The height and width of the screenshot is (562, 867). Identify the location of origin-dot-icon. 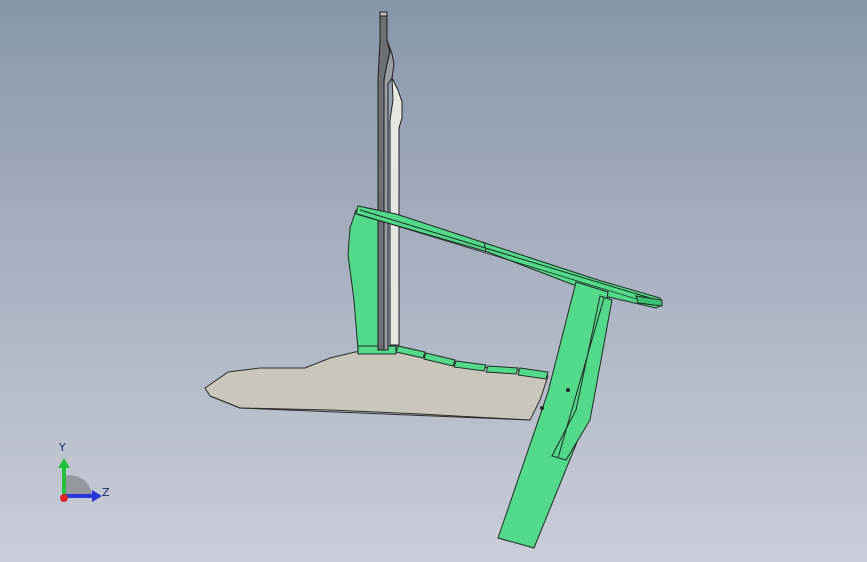
(64, 498).